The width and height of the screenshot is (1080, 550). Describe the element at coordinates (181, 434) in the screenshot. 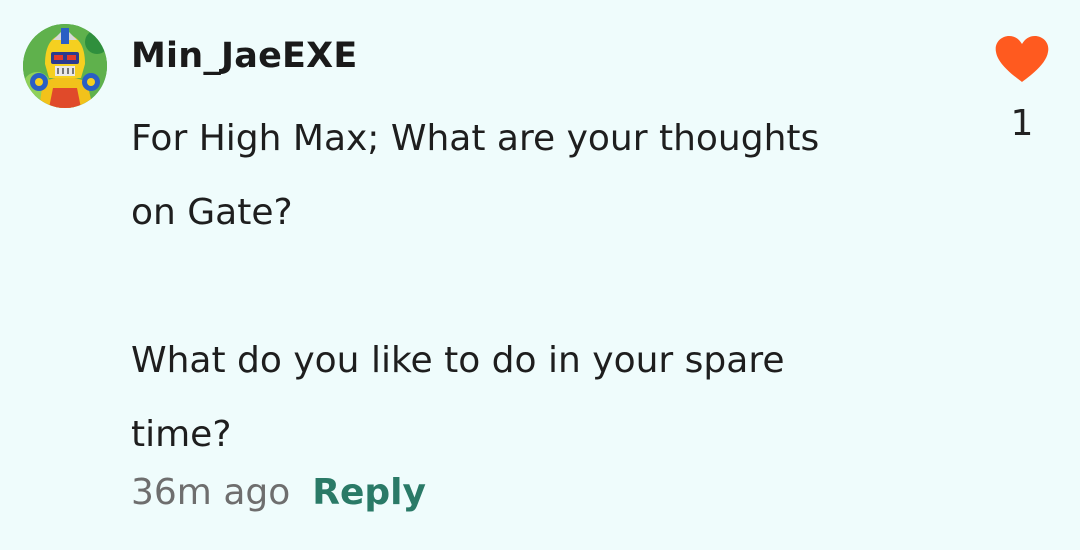

I see `comment-line: time?` at that location.